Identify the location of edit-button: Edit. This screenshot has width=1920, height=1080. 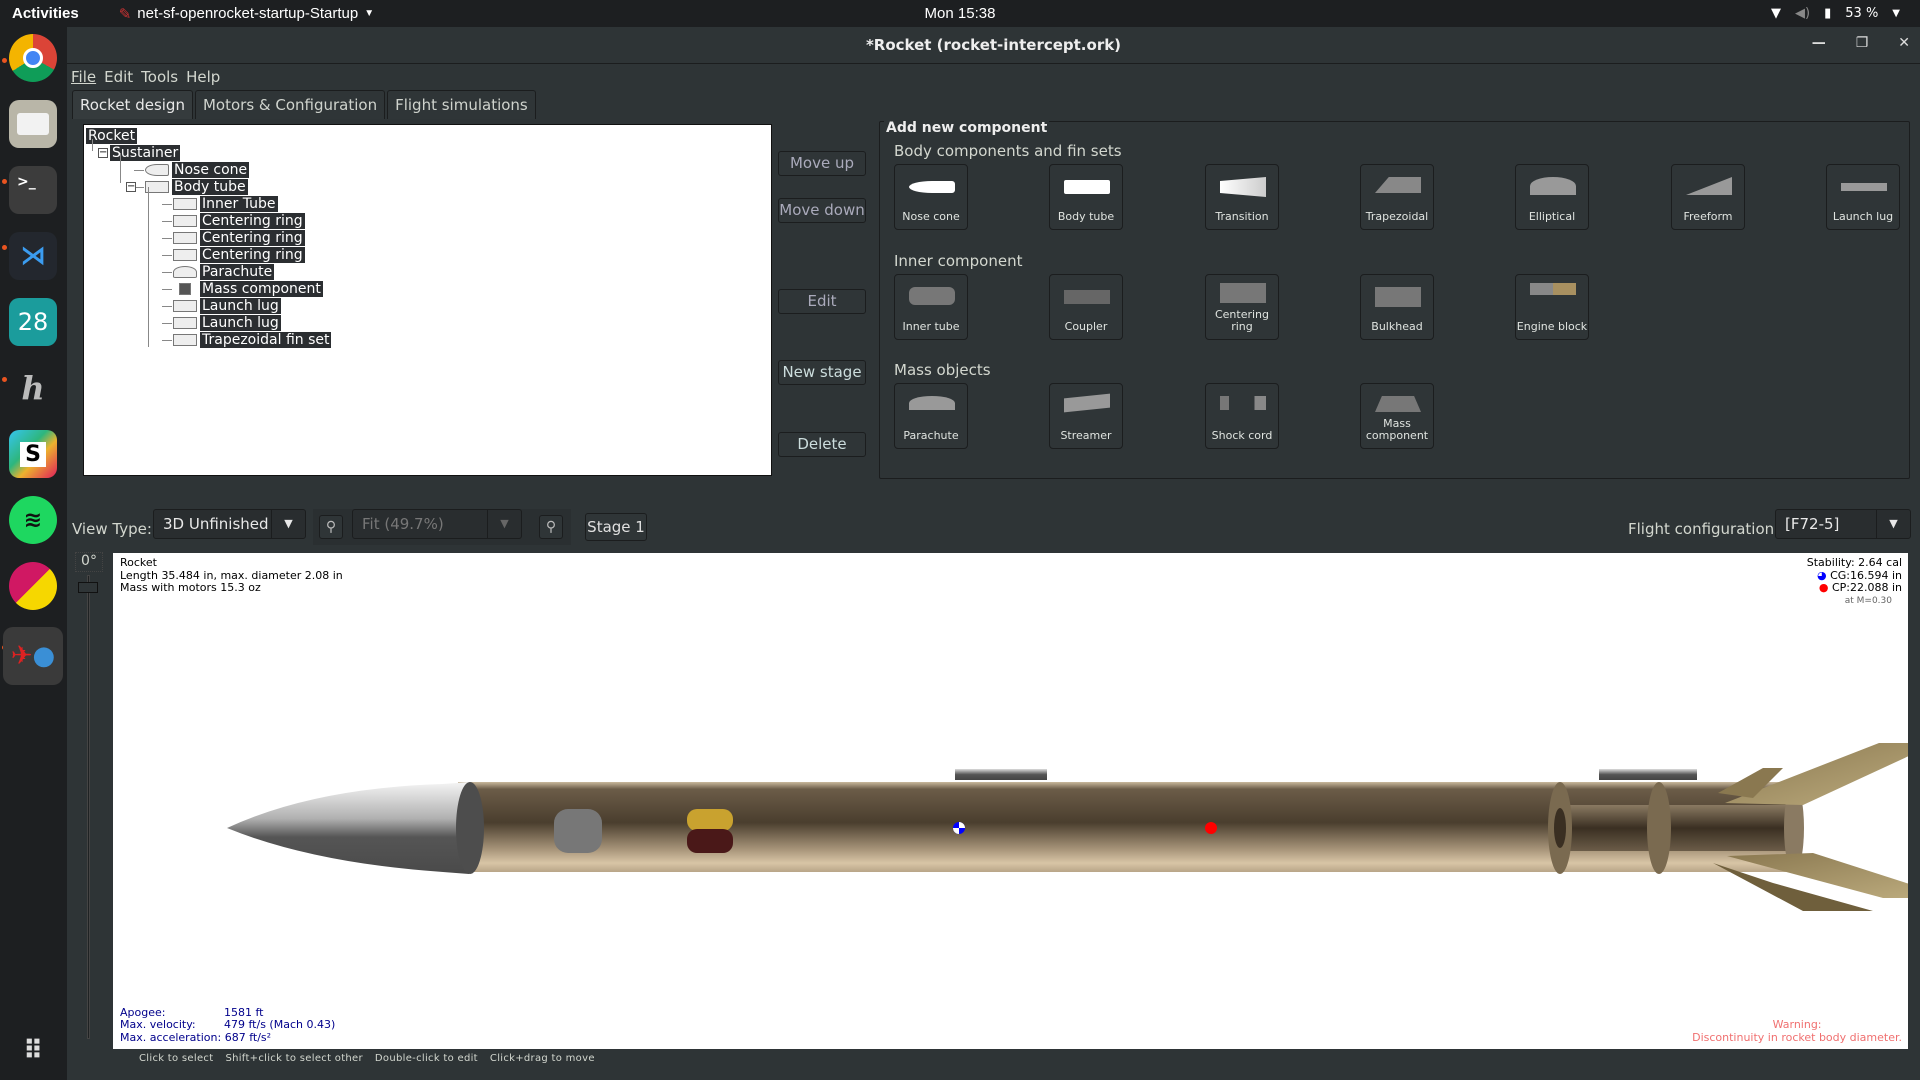
(822, 301).